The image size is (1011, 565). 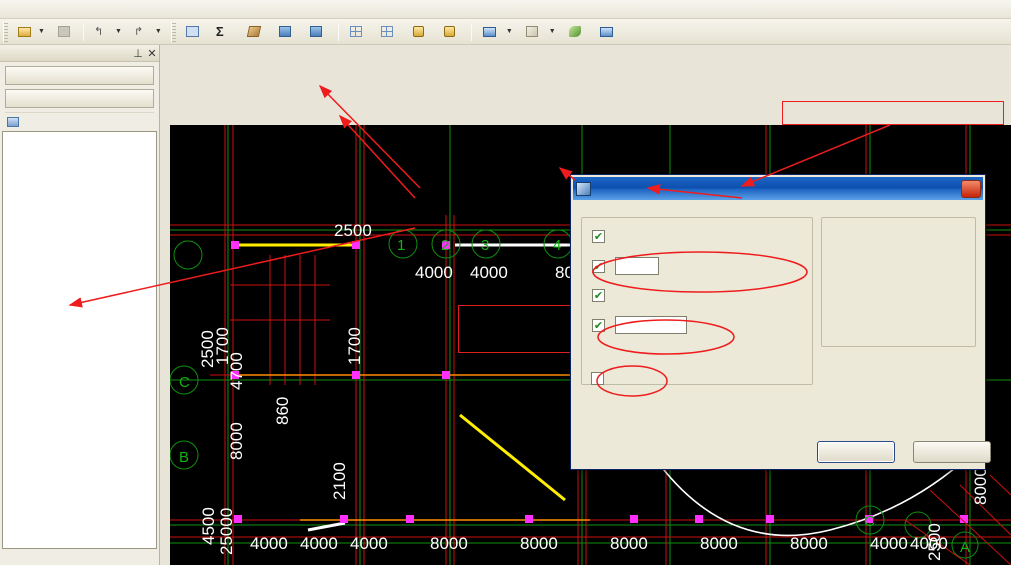 I want to click on close-icon, so click(x=971, y=188).